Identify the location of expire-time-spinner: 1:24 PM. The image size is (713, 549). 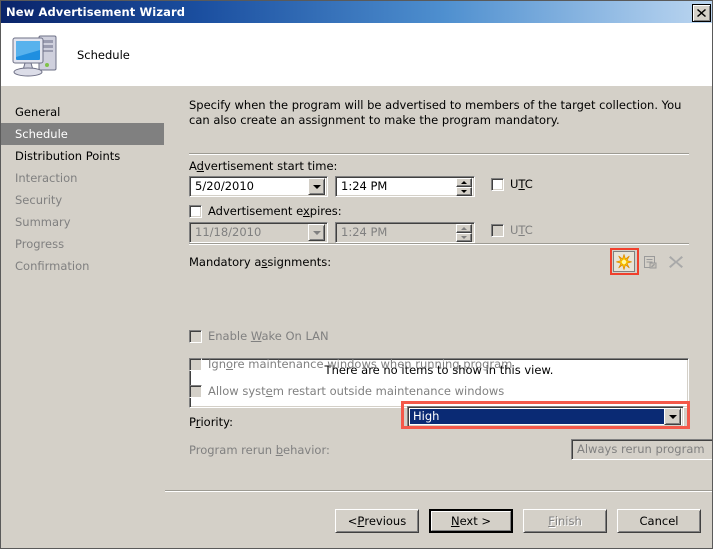
(405, 232).